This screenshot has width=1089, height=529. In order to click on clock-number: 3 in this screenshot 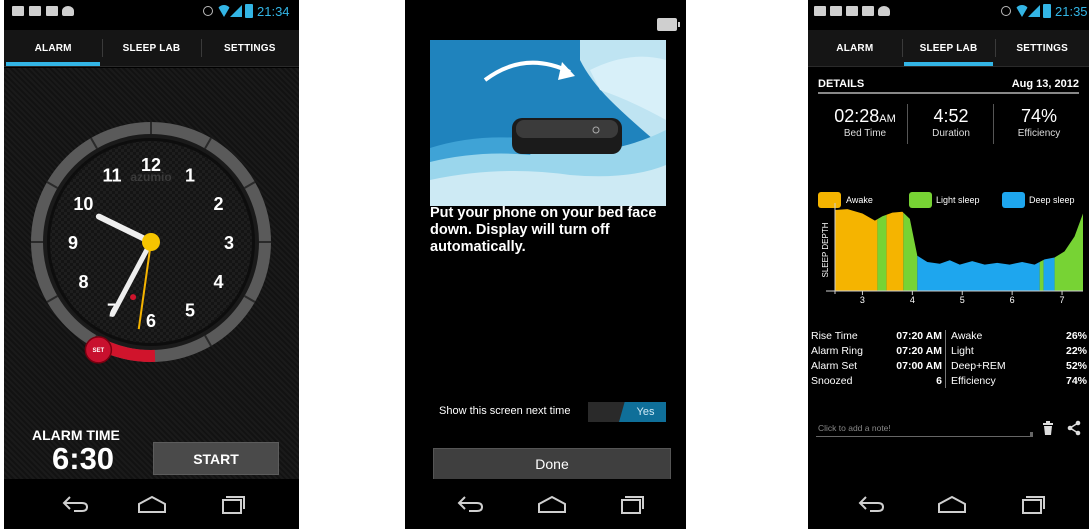, I will do `click(229, 243)`.